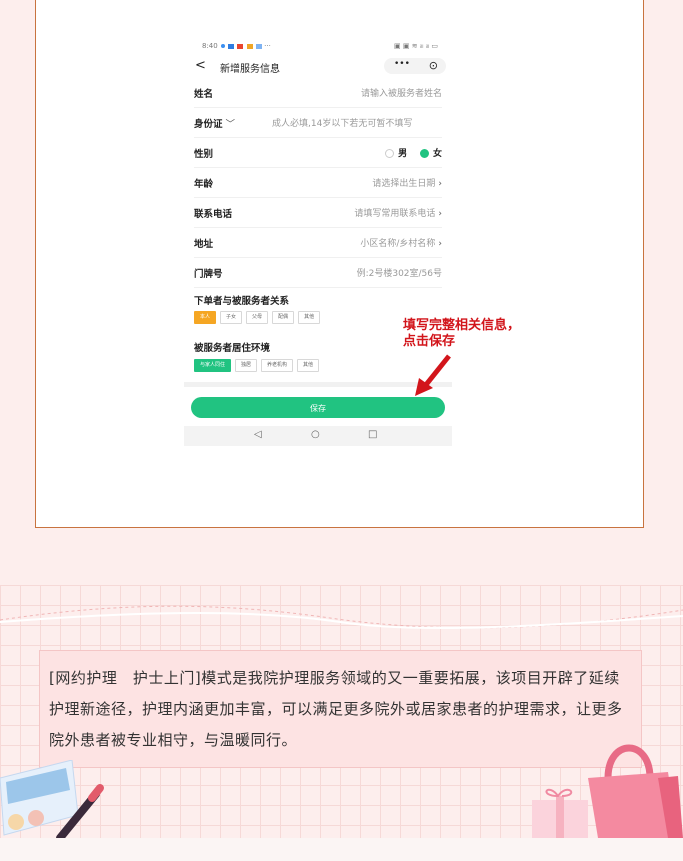  I want to click on annotation-text: 填写完整相关信息， 点击保存, so click(478, 334).